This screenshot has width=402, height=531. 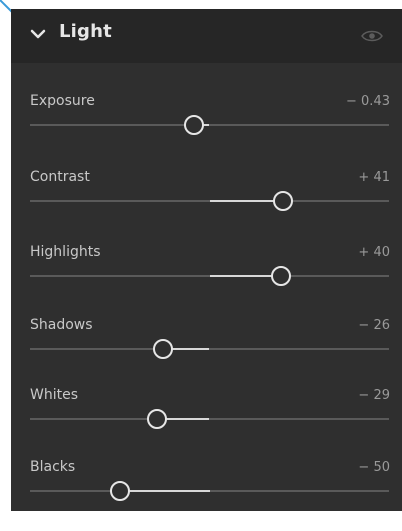 What do you see at coordinates (85, 31) in the screenshot?
I see `panel-title: Light` at bounding box center [85, 31].